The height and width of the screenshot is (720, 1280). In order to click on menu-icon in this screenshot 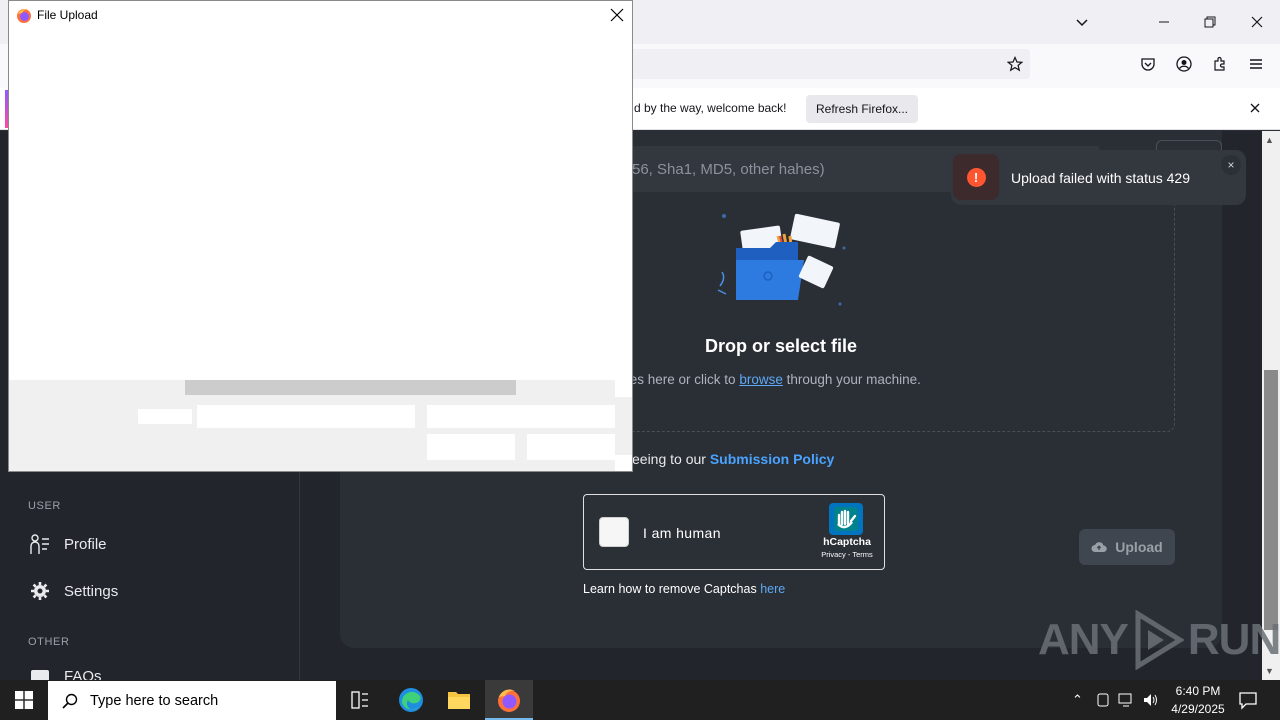, I will do `click(1256, 64)`.